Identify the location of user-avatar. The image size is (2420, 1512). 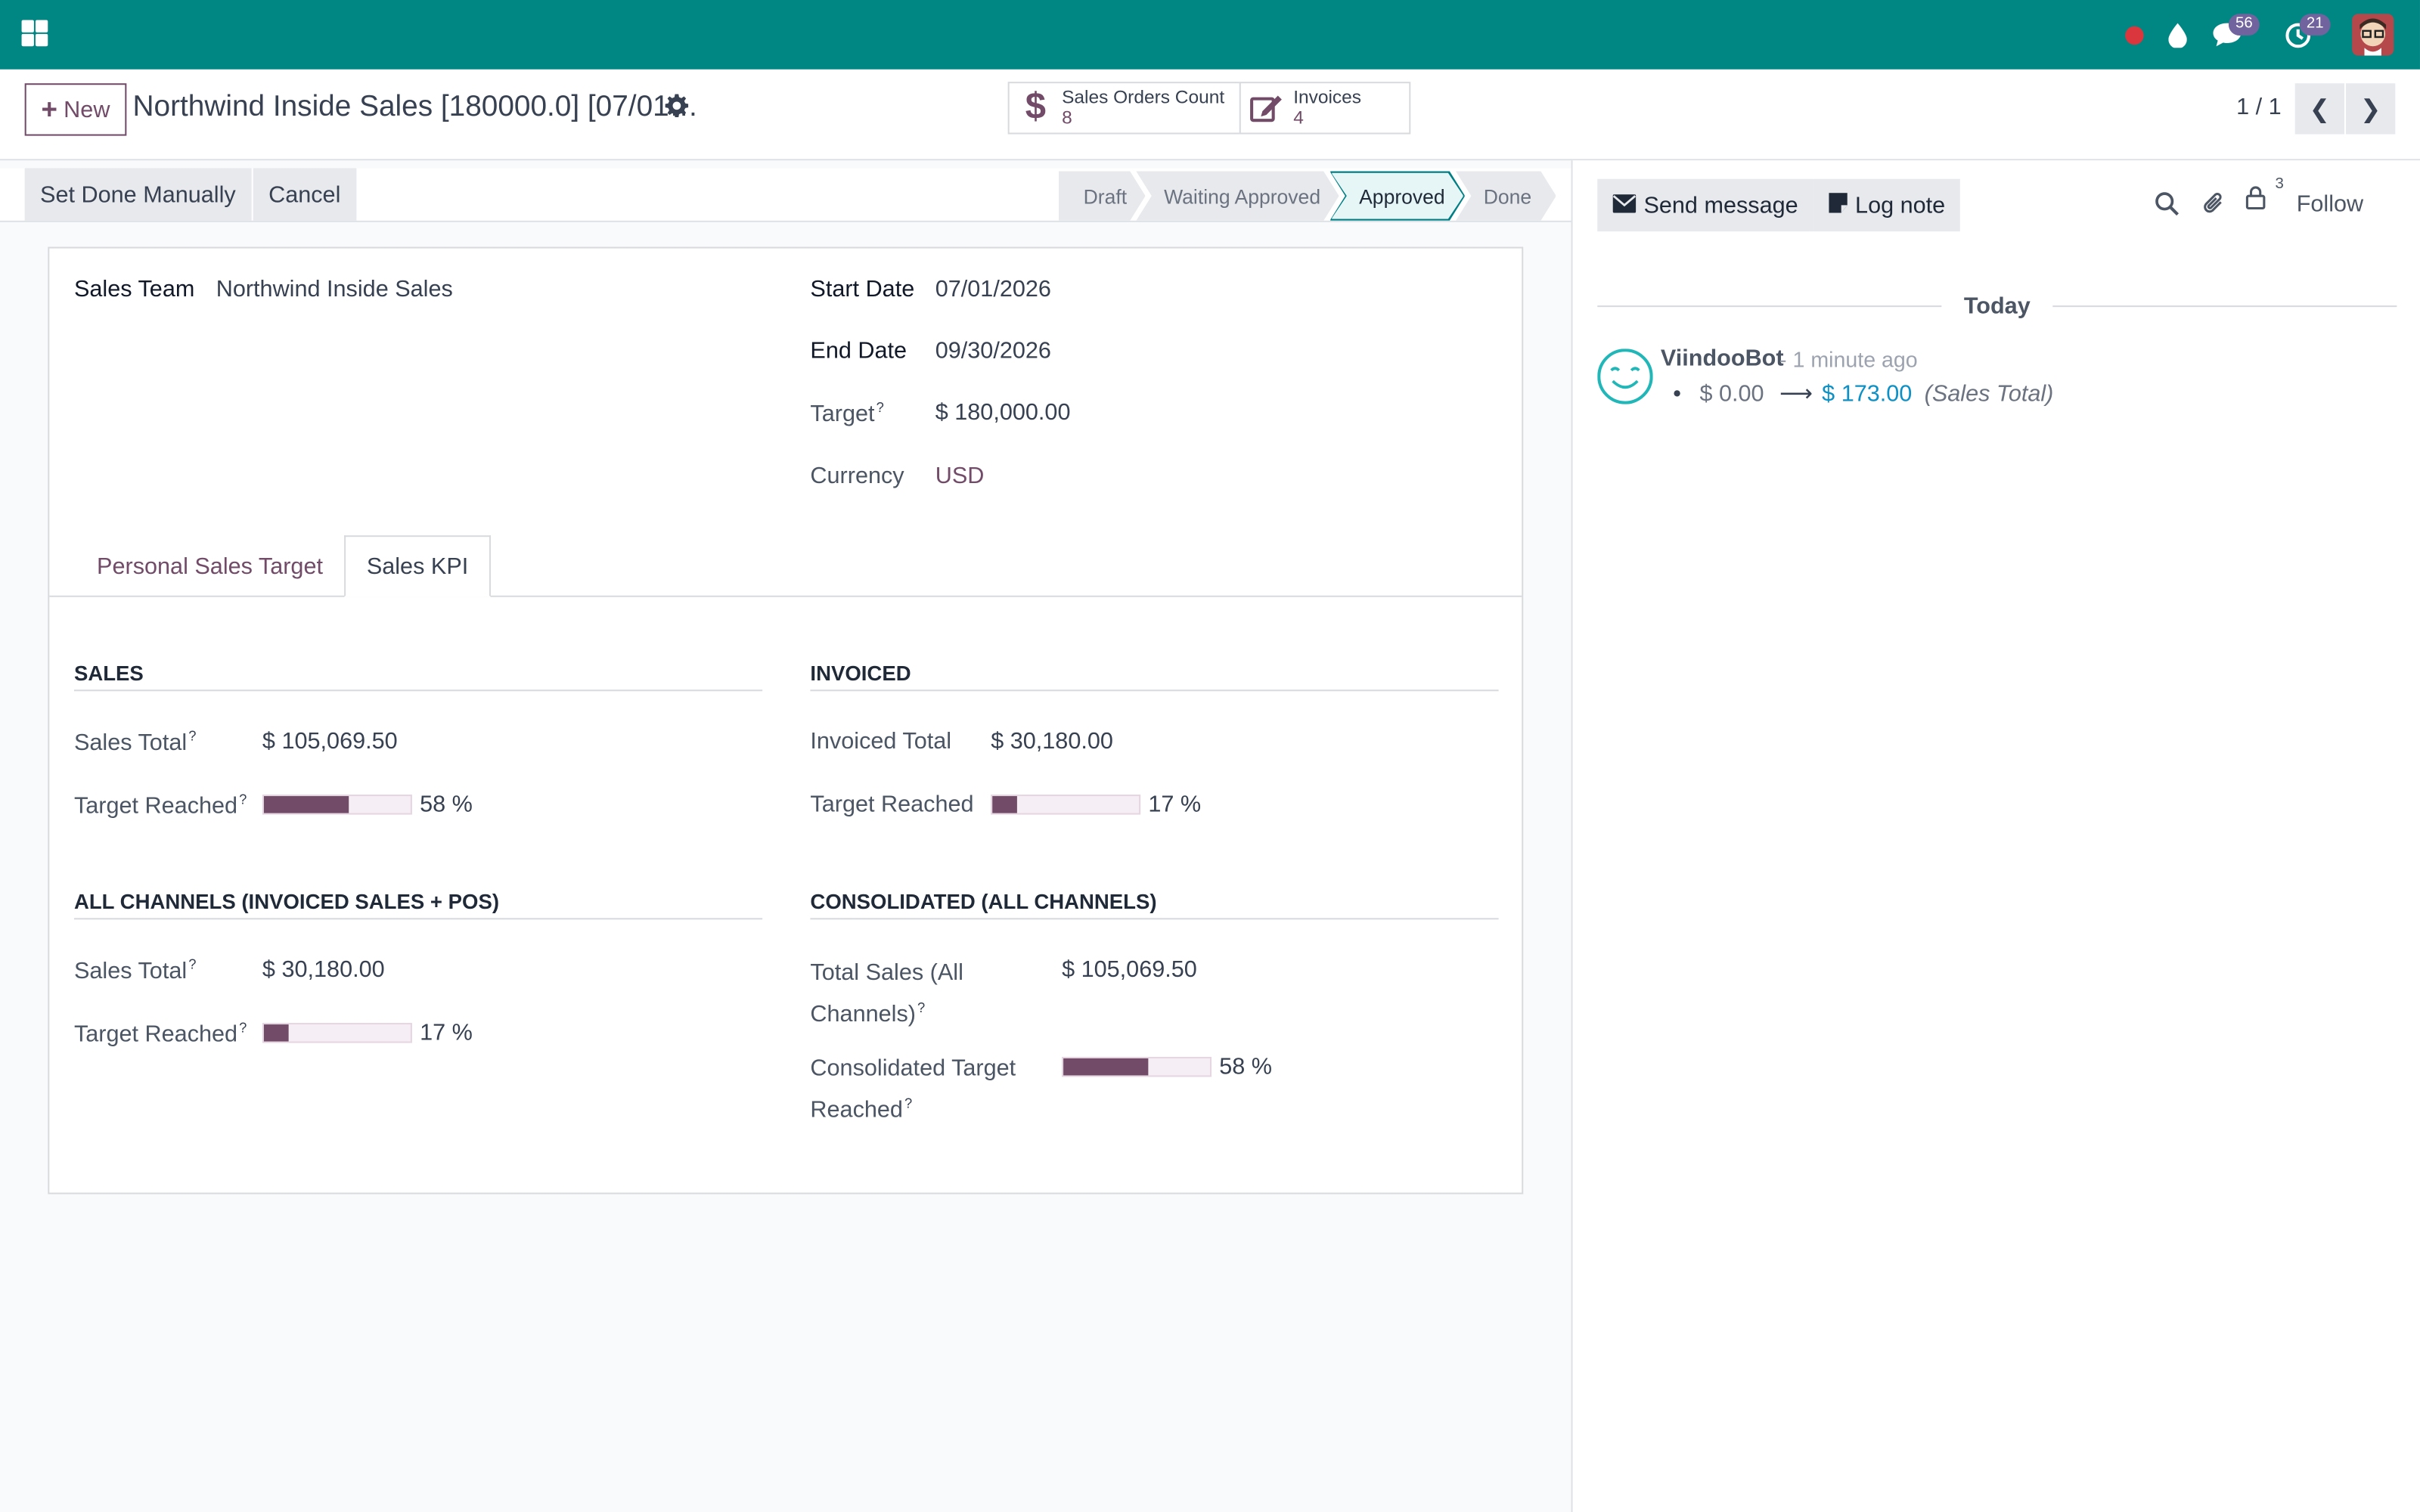
(2373, 35).